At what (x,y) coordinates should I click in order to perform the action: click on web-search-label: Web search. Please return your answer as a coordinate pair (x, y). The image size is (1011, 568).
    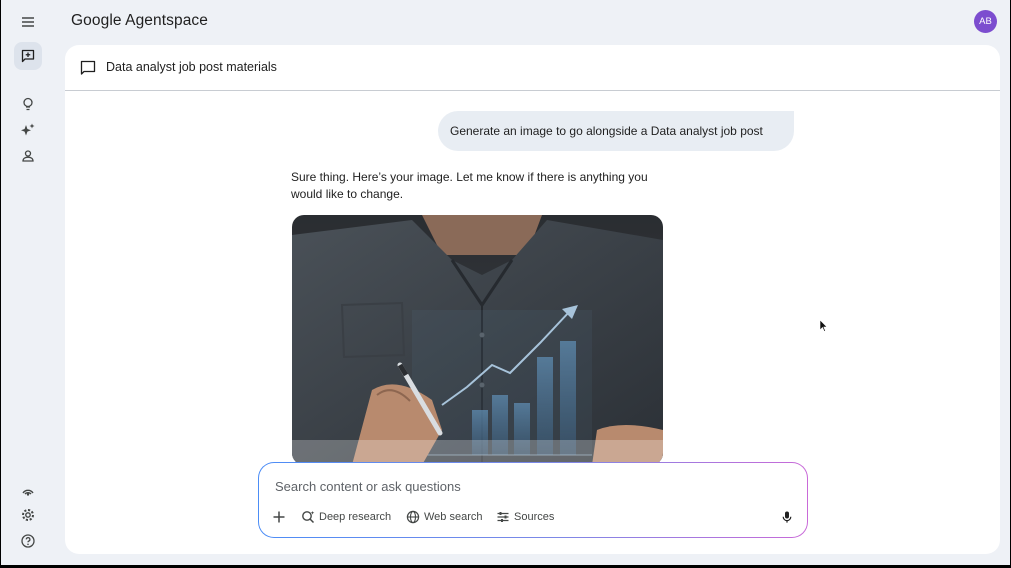
    Looking at the image, I should click on (453, 517).